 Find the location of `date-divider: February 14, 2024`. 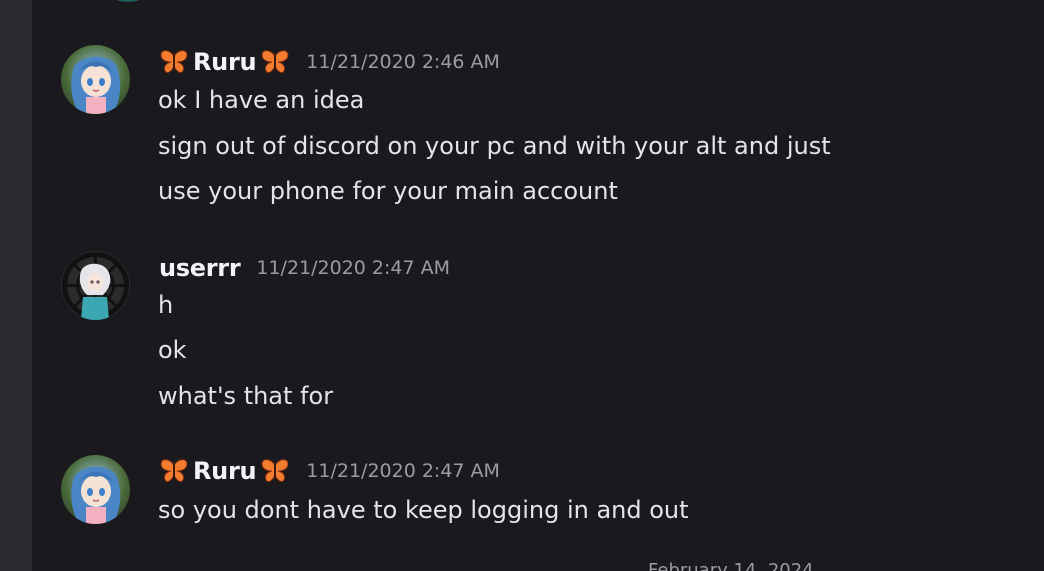

date-divider: February 14, 2024 is located at coordinates (731, 565).